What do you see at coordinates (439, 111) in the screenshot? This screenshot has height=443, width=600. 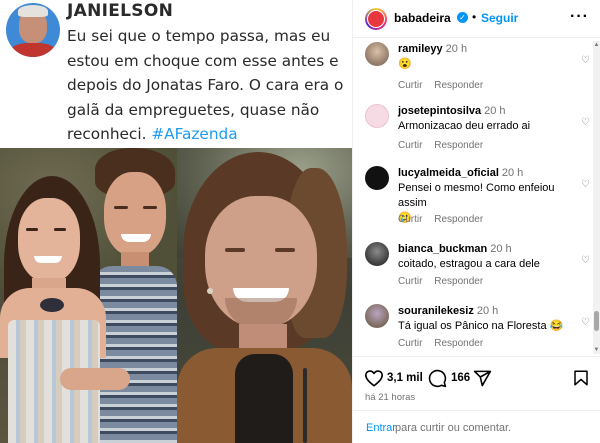 I see `commenter-username: josetepintosilva` at bounding box center [439, 111].